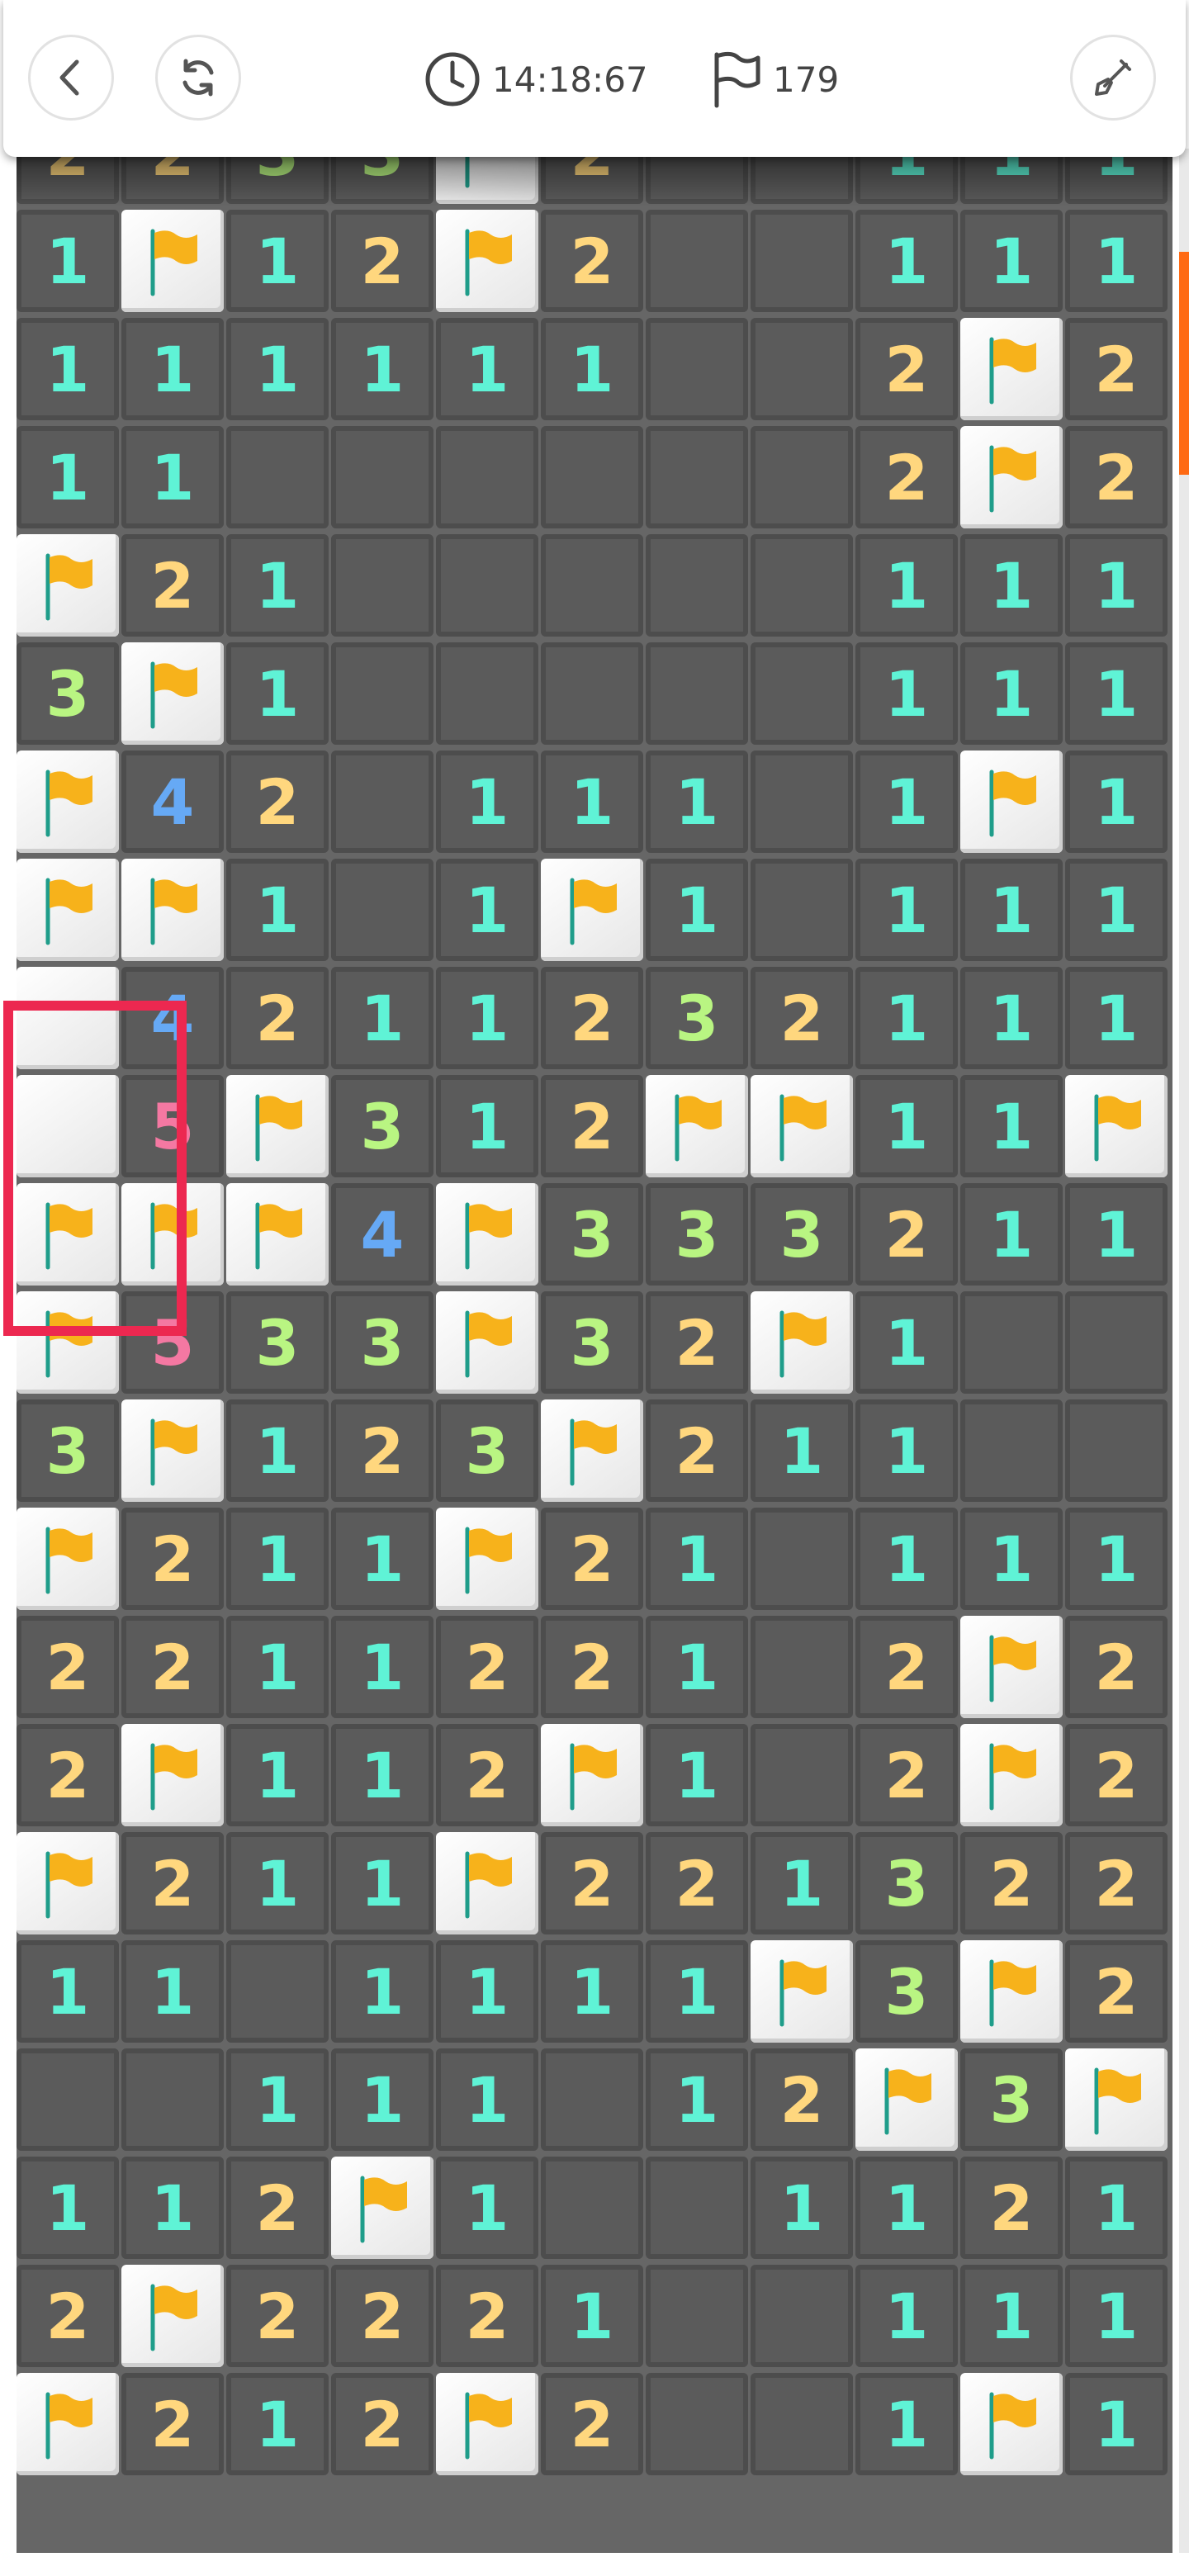 The height and width of the screenshot is (2576, 1189). What do you see at coordinates (1184, 363) in the screenshot?
I see `scrollbar-thumb` at bounding box center [1184, 363].